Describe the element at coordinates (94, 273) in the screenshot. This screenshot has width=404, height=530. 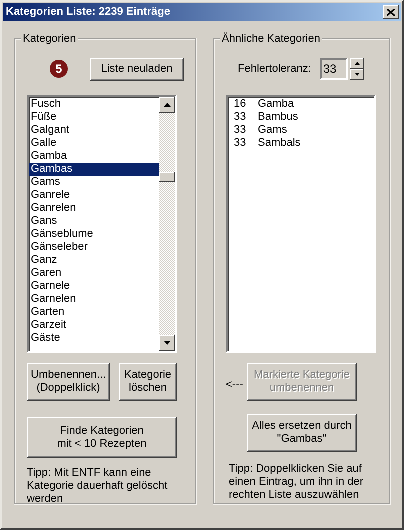
I see `list-item: Garen` at that location.